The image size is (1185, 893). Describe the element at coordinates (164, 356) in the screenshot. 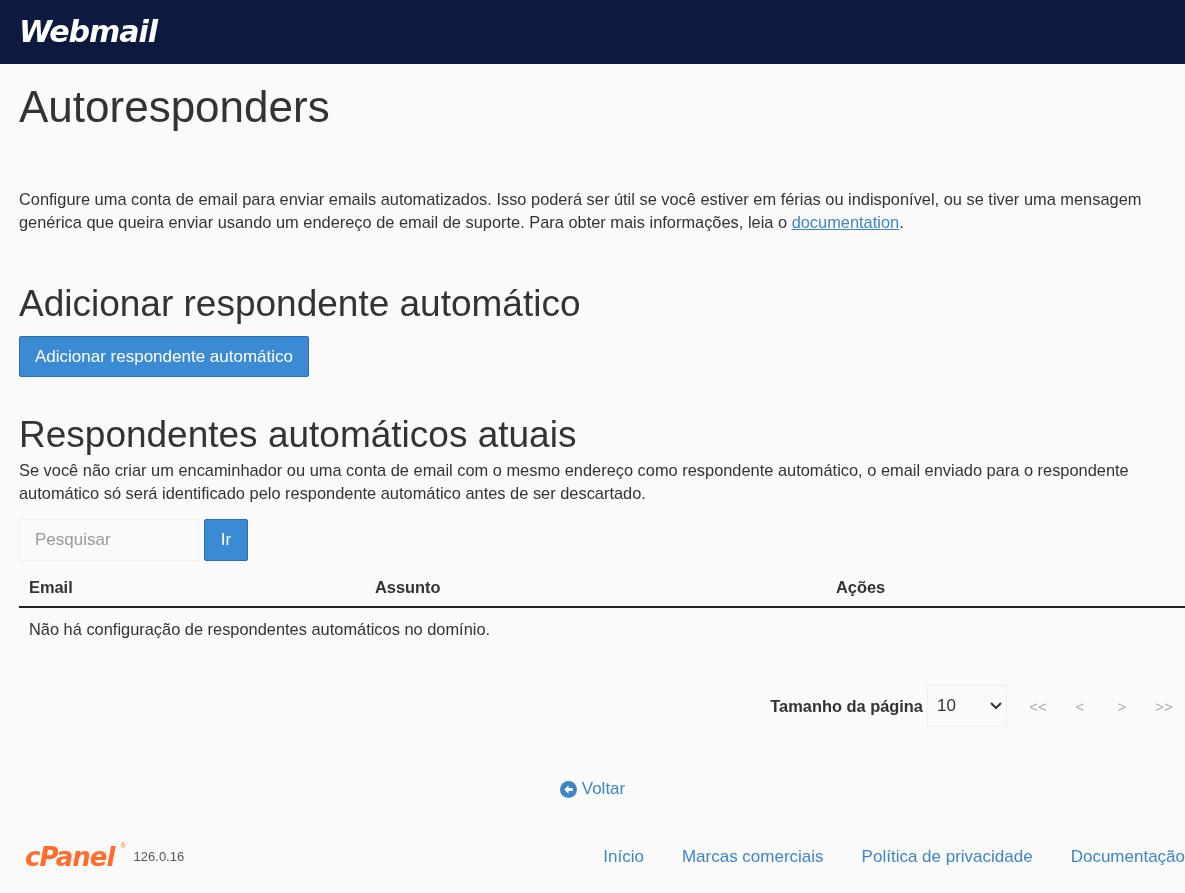

I see `add-autoresponder-button: Adicionar respondente automático` at that location.